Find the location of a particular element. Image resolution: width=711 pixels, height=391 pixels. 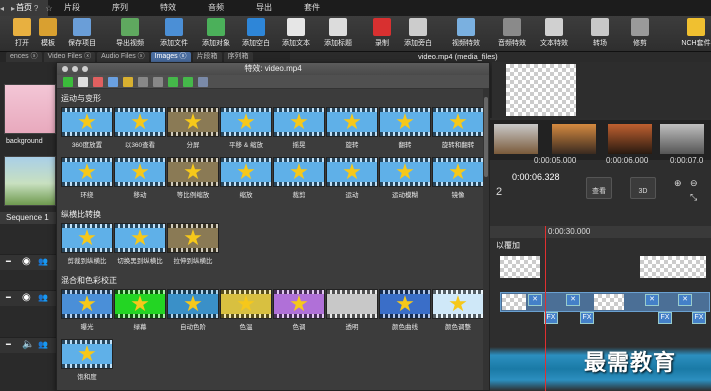

move-up-icon is located at coordinates (173, 81).